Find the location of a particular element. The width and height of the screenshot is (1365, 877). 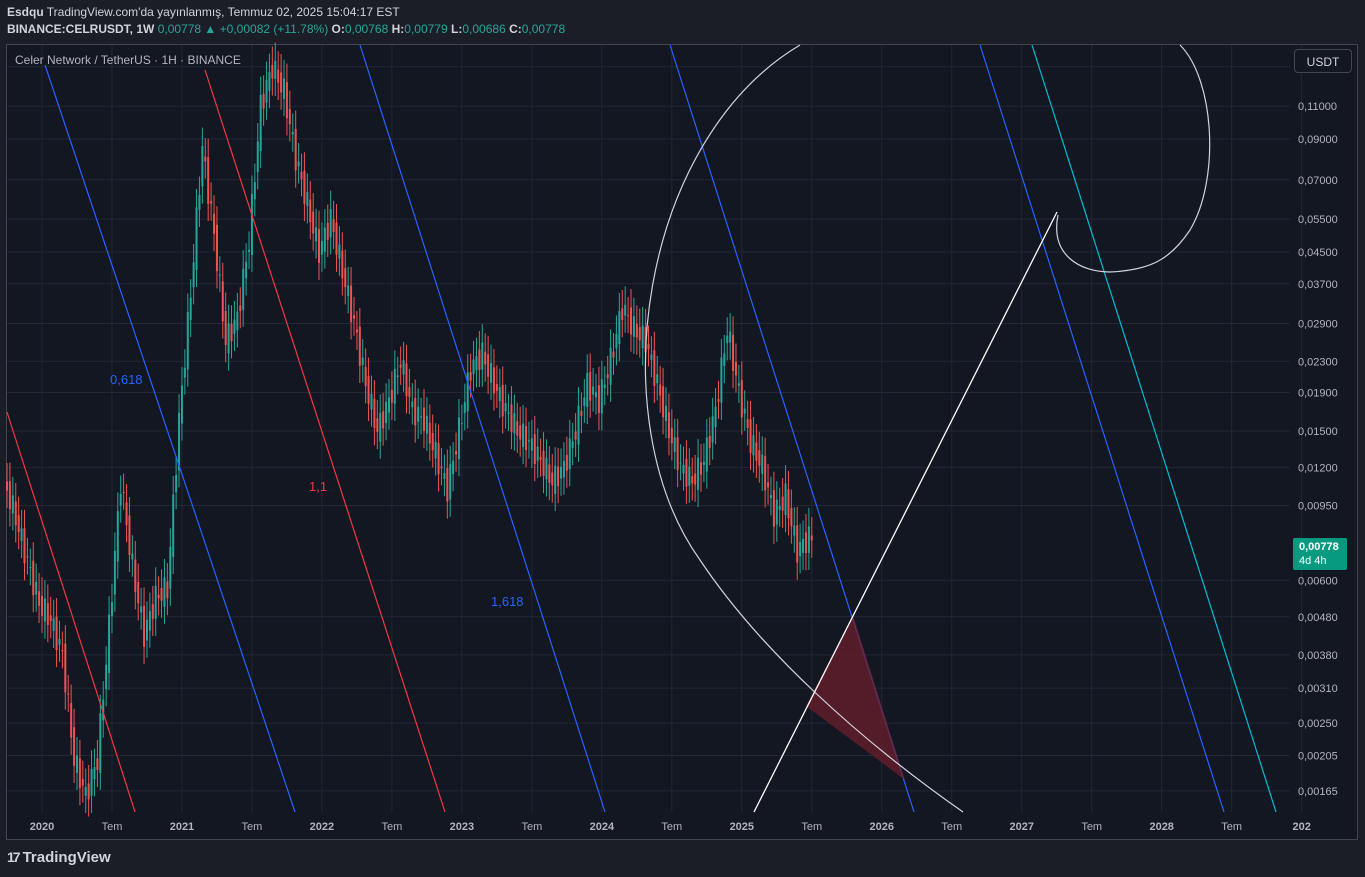

fib-label: 0,618 is located at coordinates (126, 379).